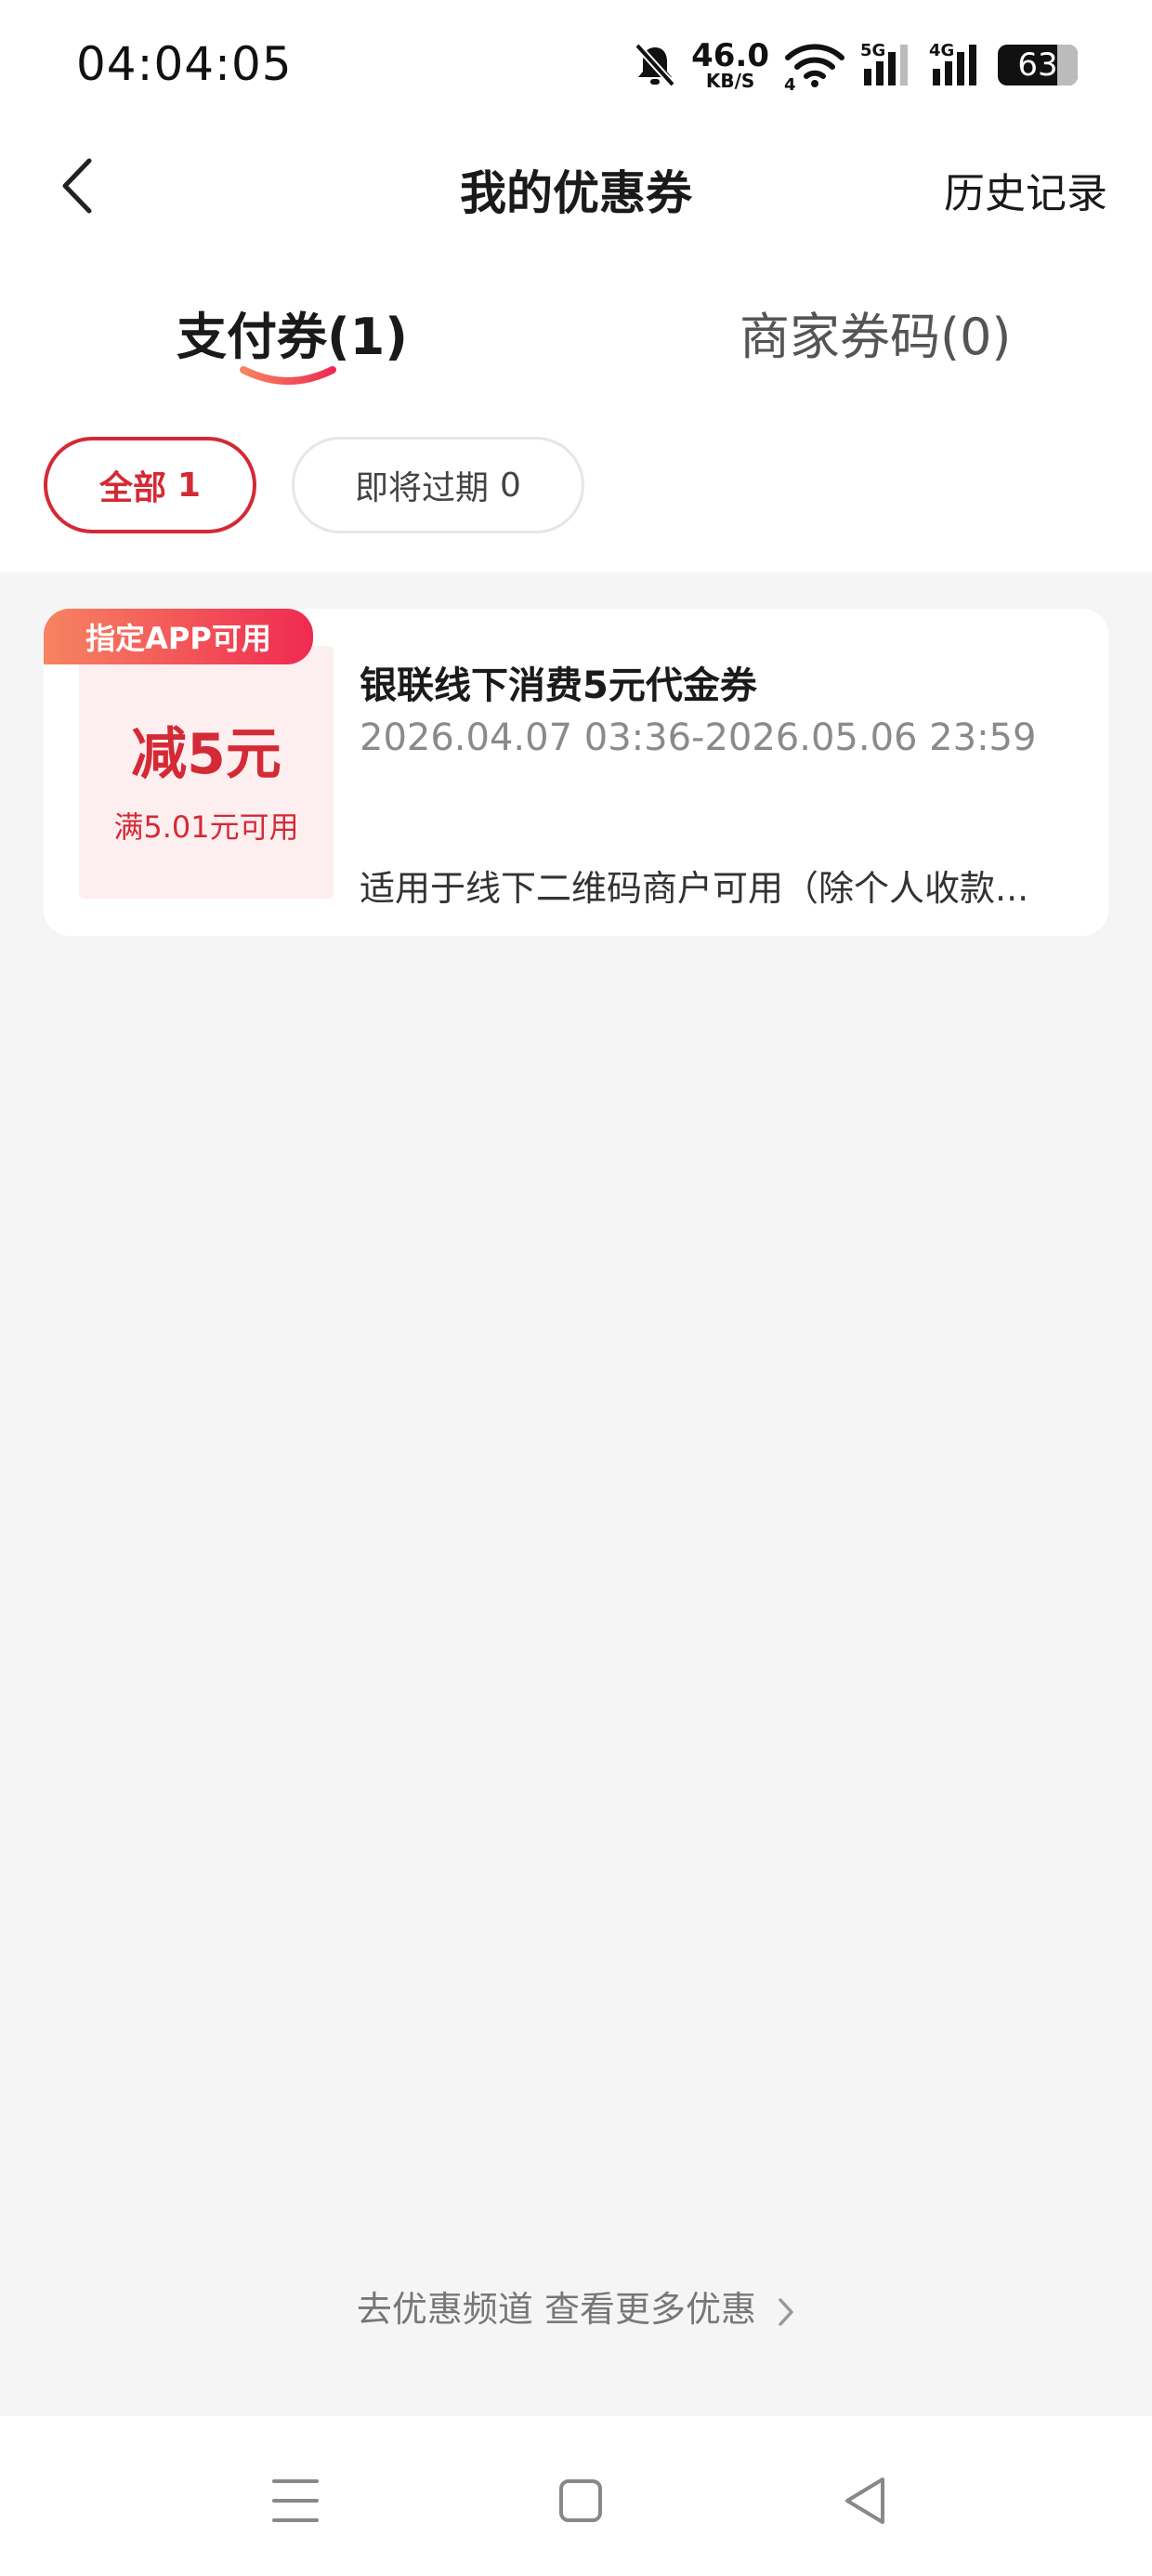  What do you see at coordinates (655, 65) in the screenshot?
I see `mute-bell-icon` at bounding box center [655, 65].